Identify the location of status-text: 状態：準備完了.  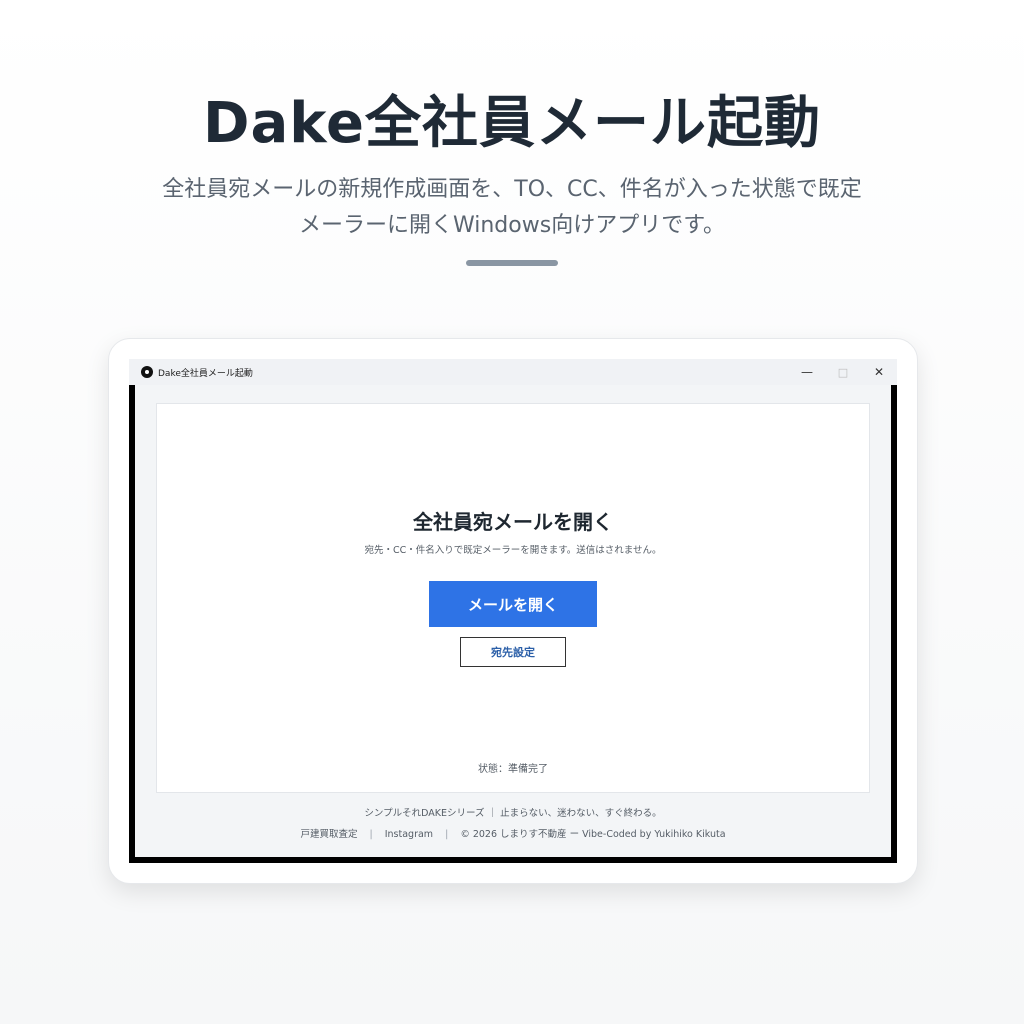
(513, 769).